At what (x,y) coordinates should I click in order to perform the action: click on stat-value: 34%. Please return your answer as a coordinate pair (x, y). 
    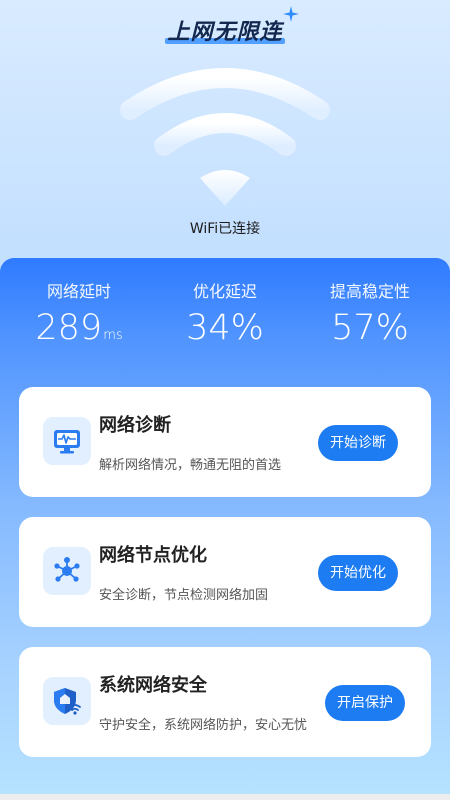
    Looking at the image, I should click on (225, 328).